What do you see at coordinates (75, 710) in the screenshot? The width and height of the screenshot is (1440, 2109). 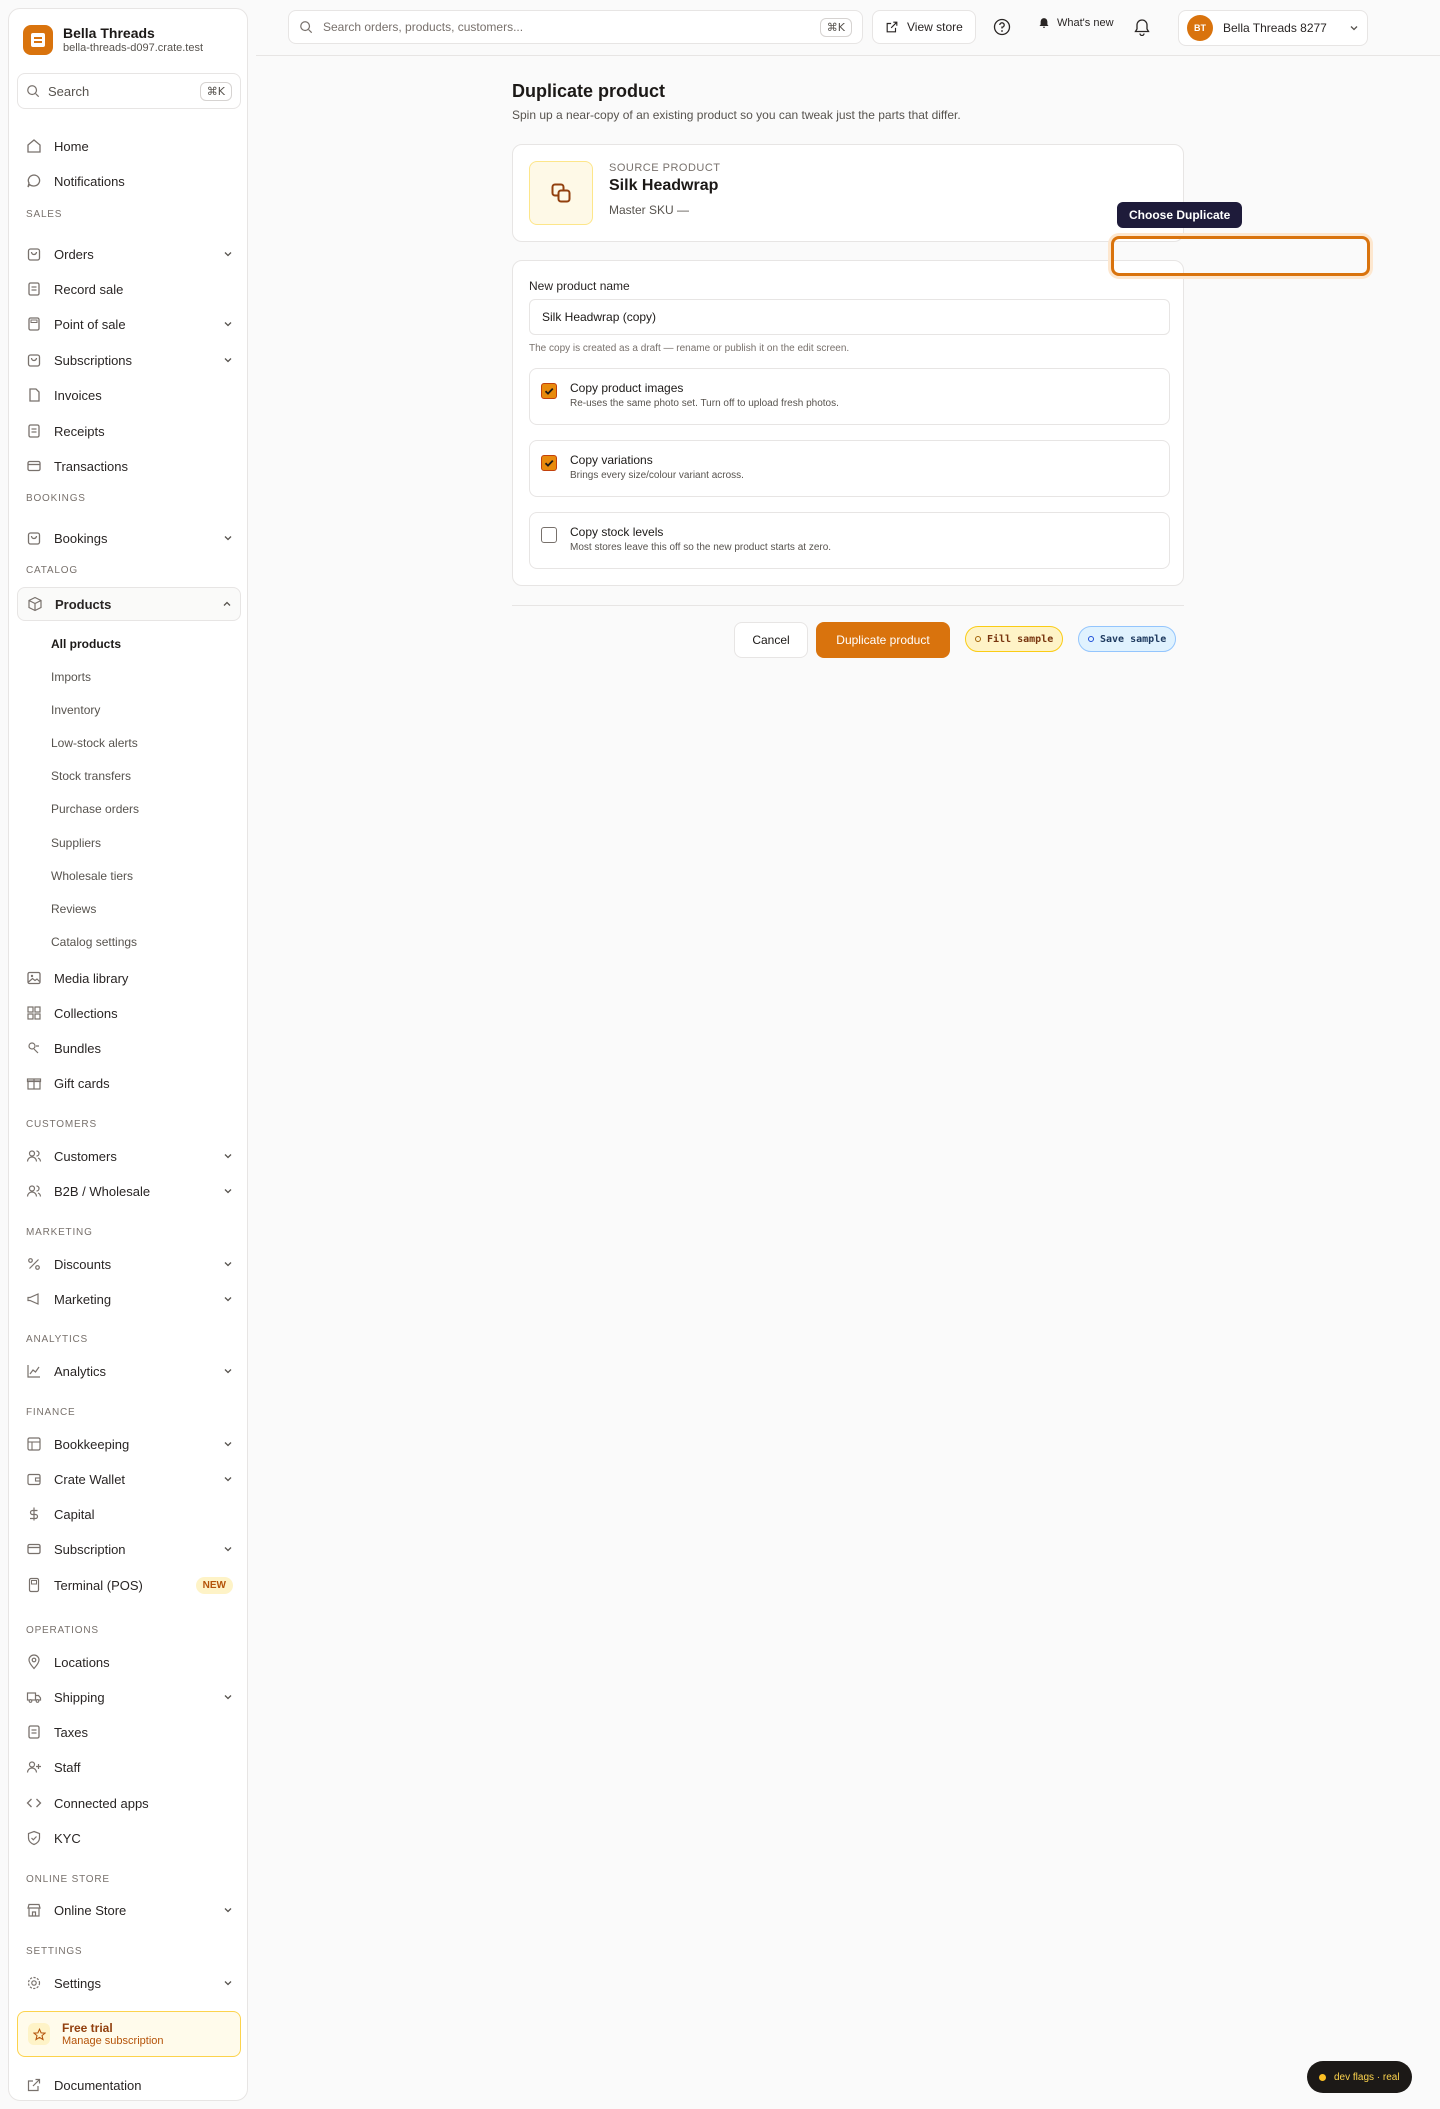 I see `sidebar-subitem-inventory: Inventory` at bounding box center [75, 710].